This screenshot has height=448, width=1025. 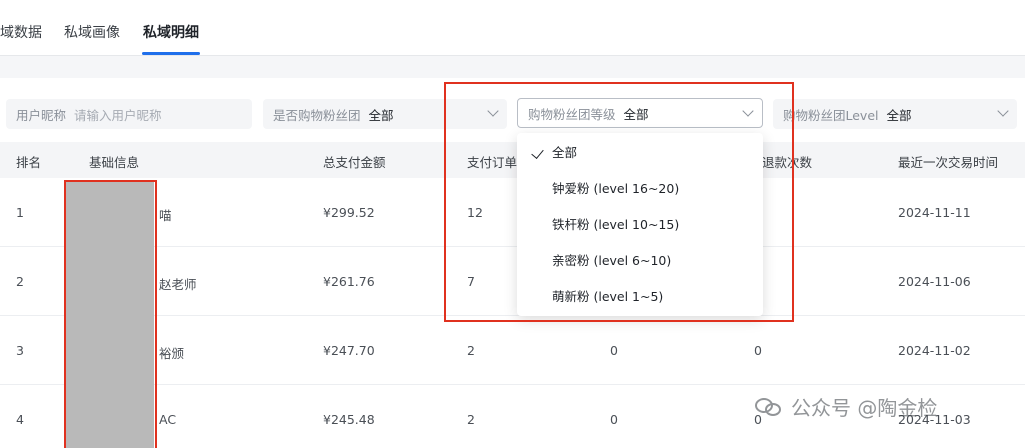 I want to click on is-fan-group-value: 全部, so click(x=381, y=115).